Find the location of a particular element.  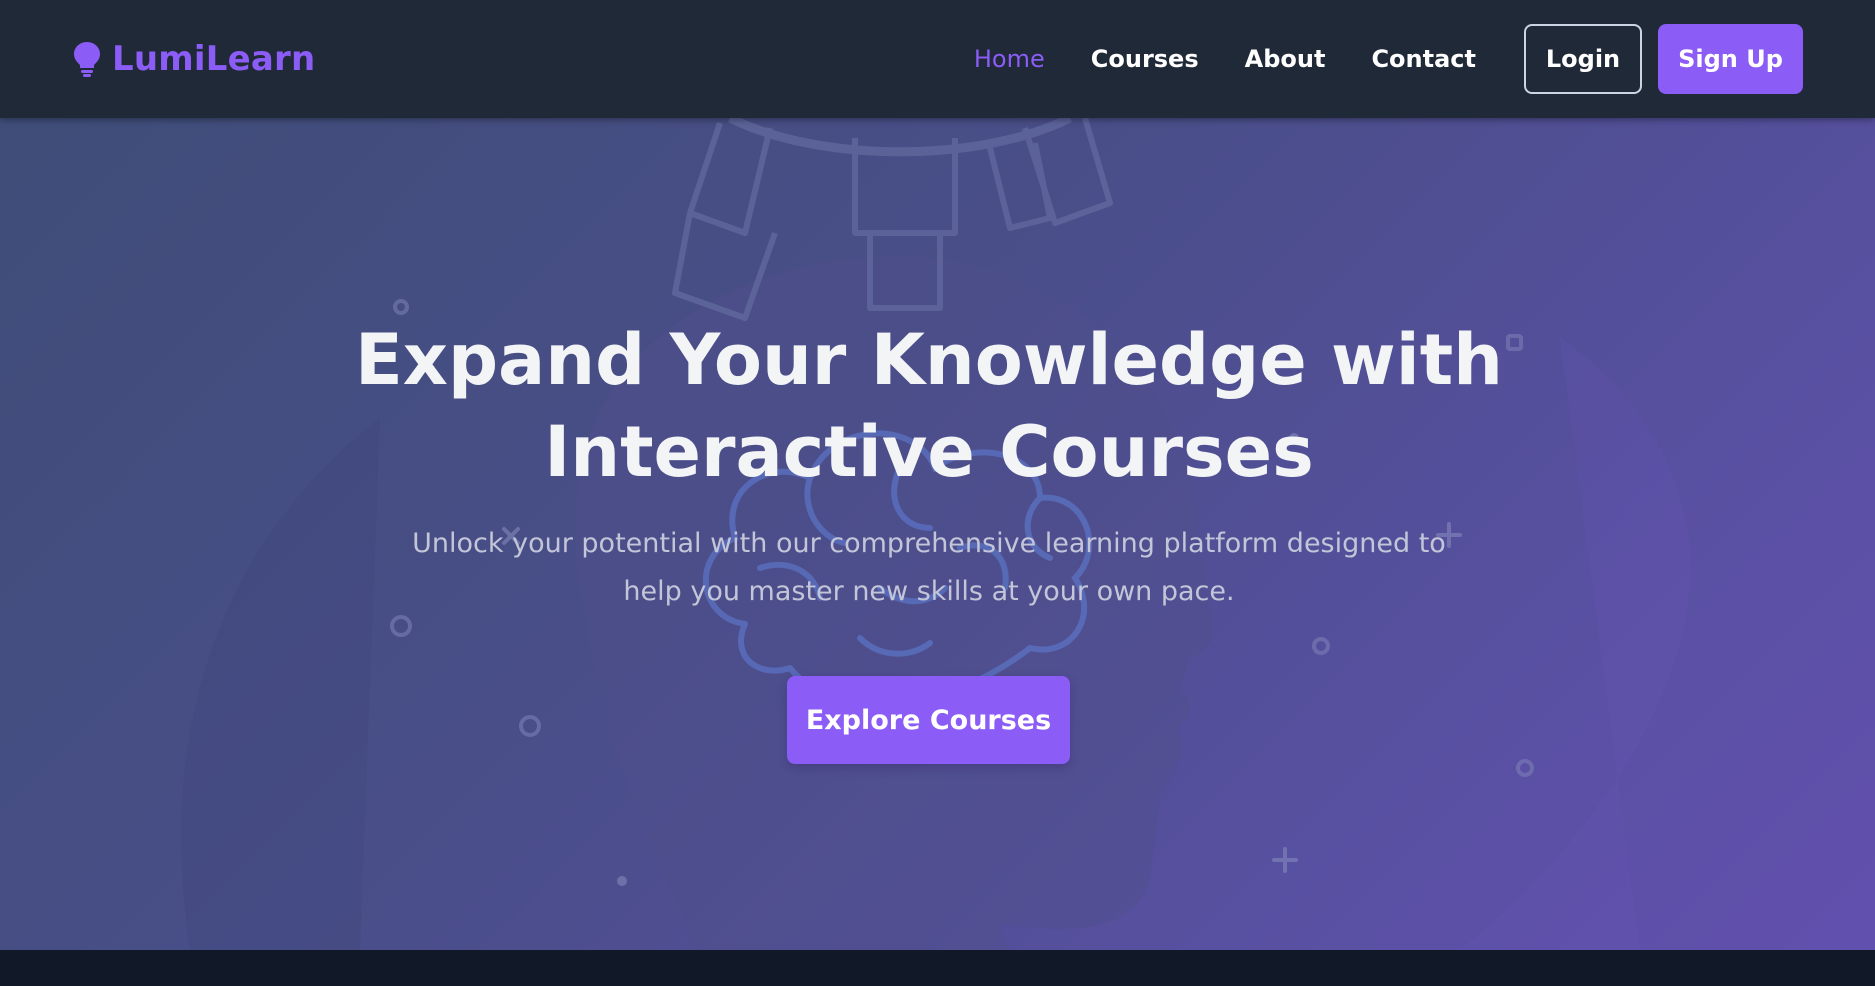

nav-right: Home Courses About Contact Login Sign Up is located at coordinates (1388, 59).